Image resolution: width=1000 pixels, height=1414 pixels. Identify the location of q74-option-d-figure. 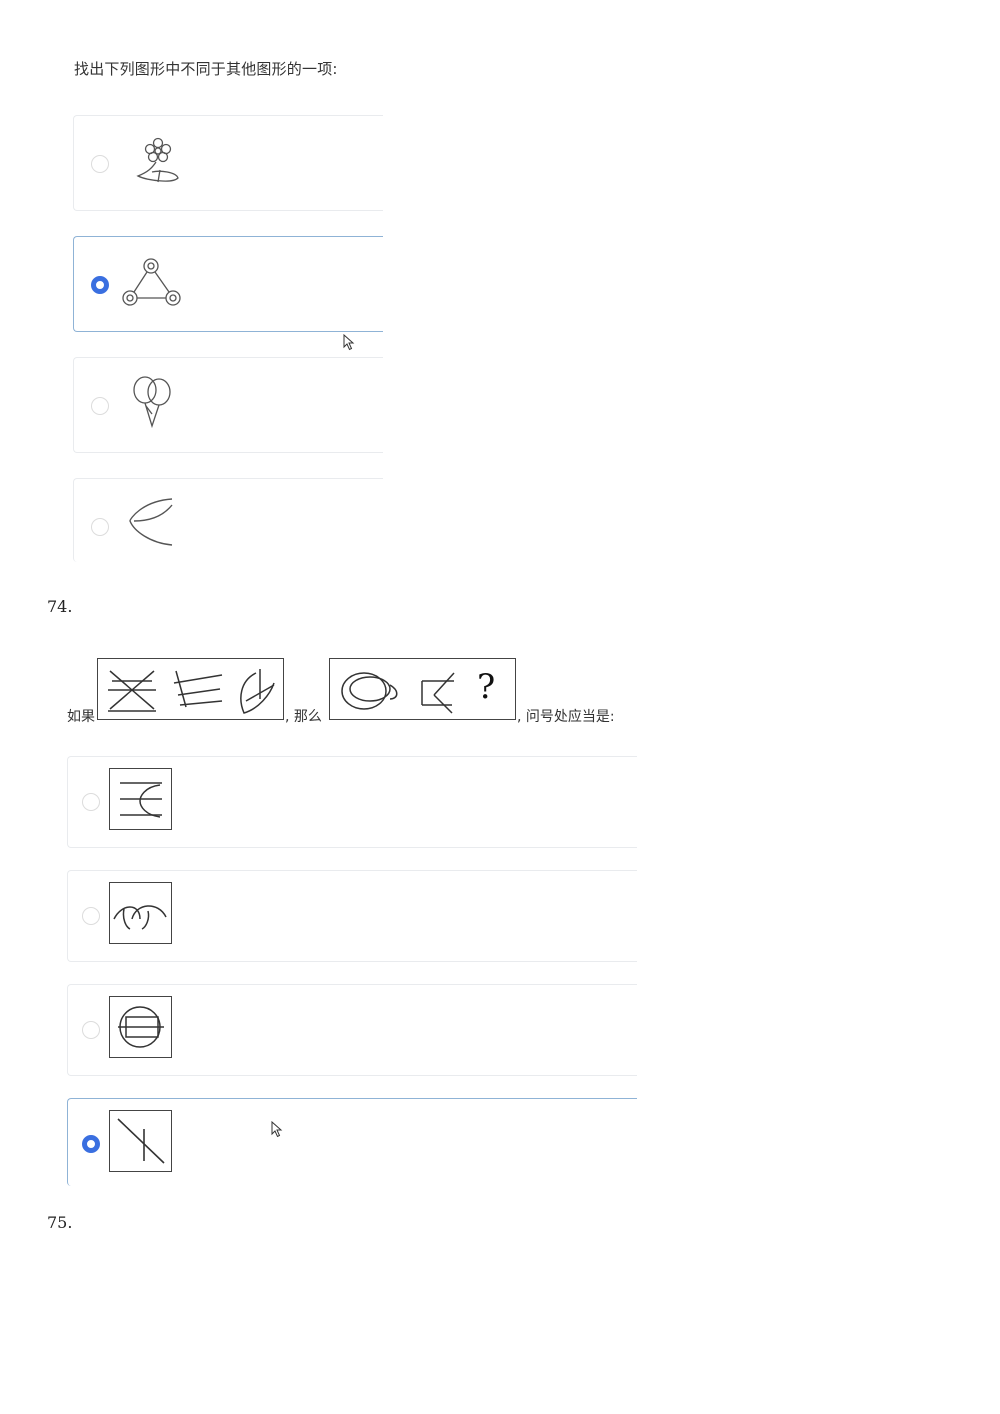
(140, 1141).